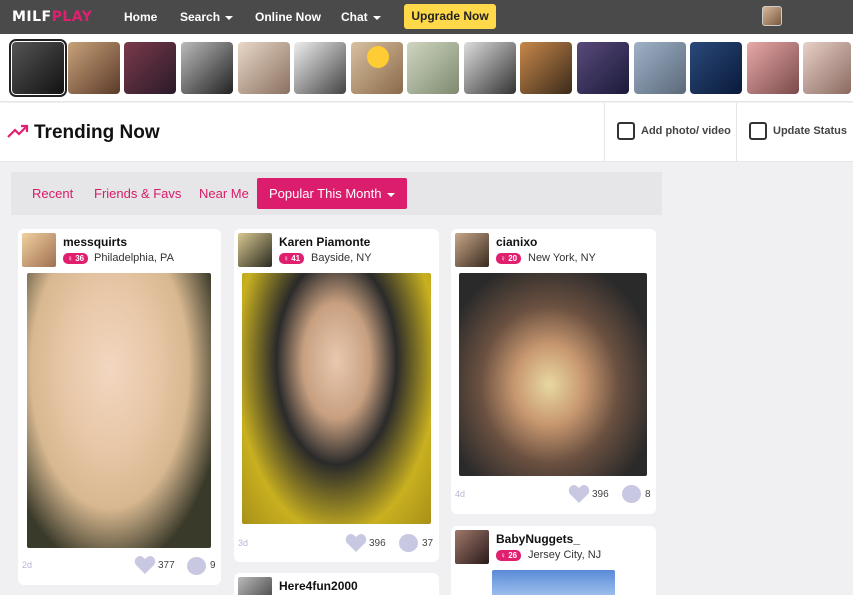  I want to click on post-card: BabyNuggets_ ♀ 26 Jersey City, NJ, so click(553, 560).